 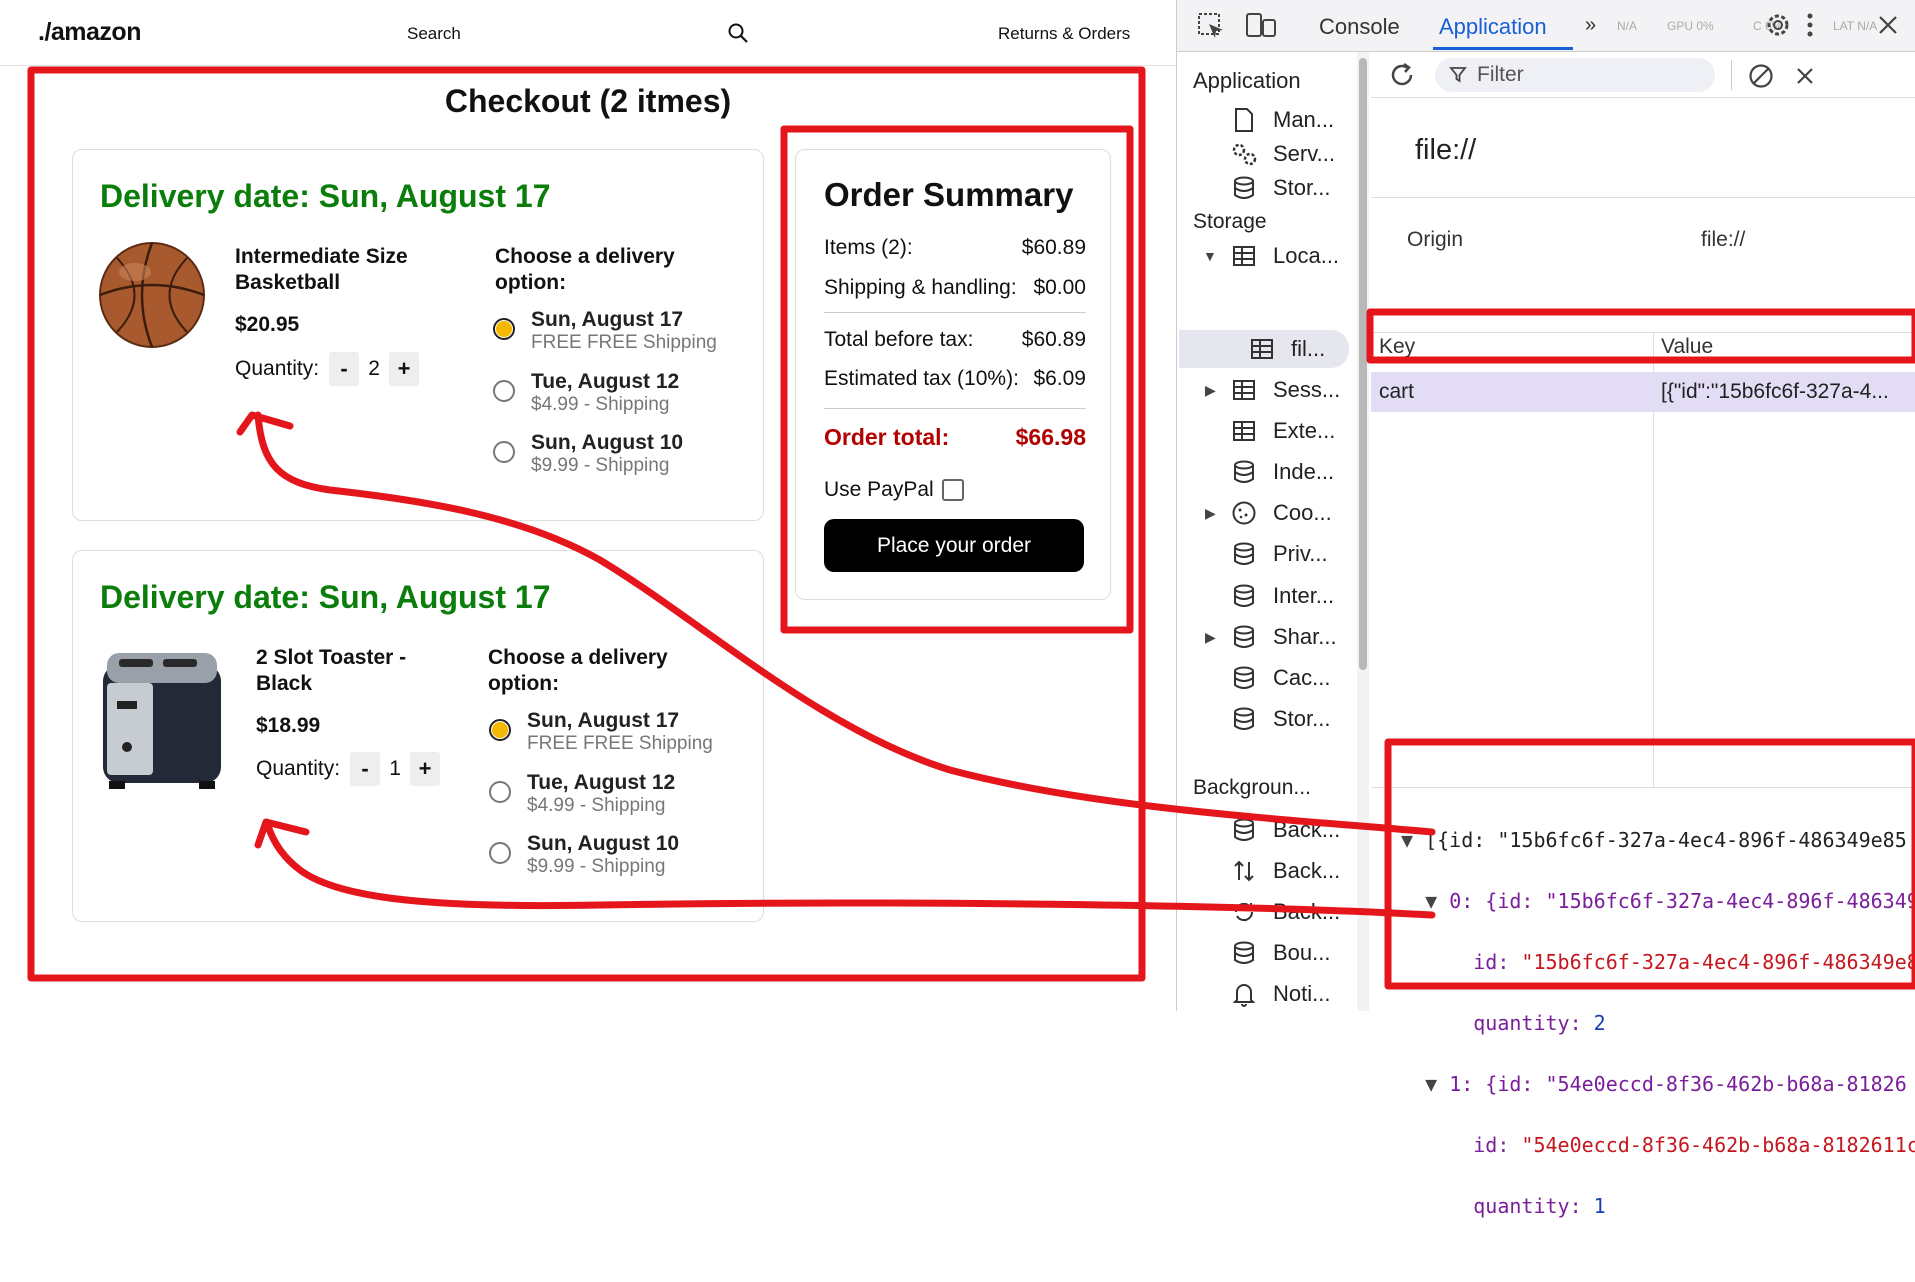 What do you see at coordinates (331, 670) in the screenshot?
I see `product-name: 2 Slot Toaster - Black` at bounding box center [331, 670].